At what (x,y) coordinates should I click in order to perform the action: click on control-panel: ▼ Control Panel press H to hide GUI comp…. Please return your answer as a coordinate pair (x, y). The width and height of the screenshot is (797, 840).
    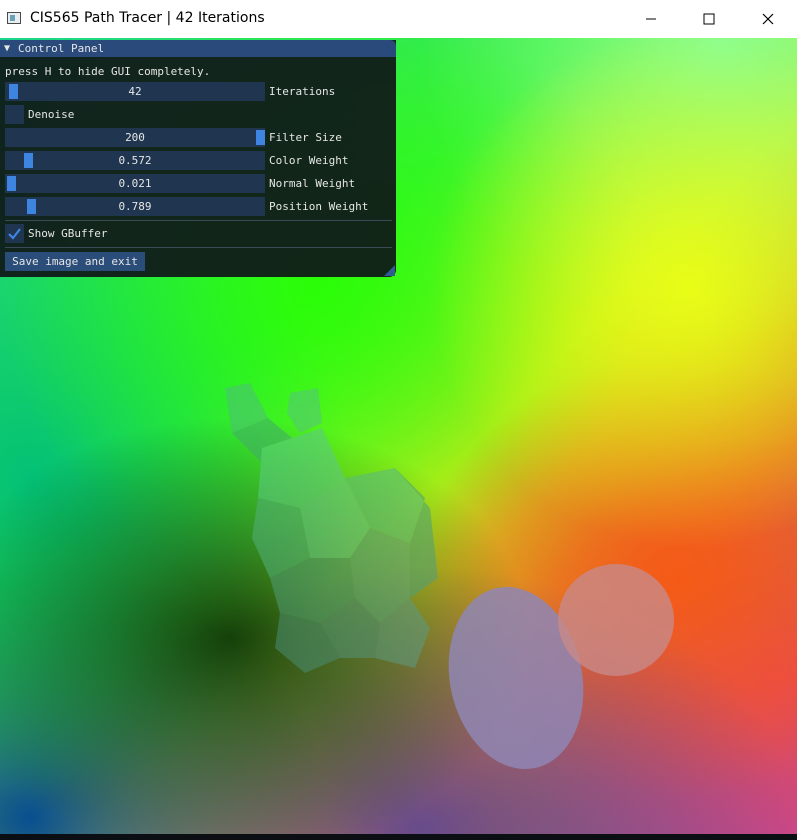
    Looking at the image, I should click on (198, 158).